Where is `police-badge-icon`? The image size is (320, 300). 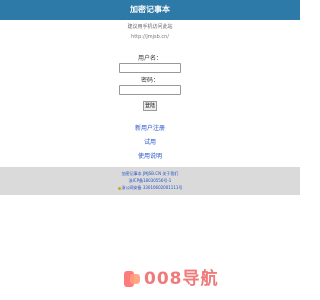 police-badge-icon is located at coordinates (119, 188).